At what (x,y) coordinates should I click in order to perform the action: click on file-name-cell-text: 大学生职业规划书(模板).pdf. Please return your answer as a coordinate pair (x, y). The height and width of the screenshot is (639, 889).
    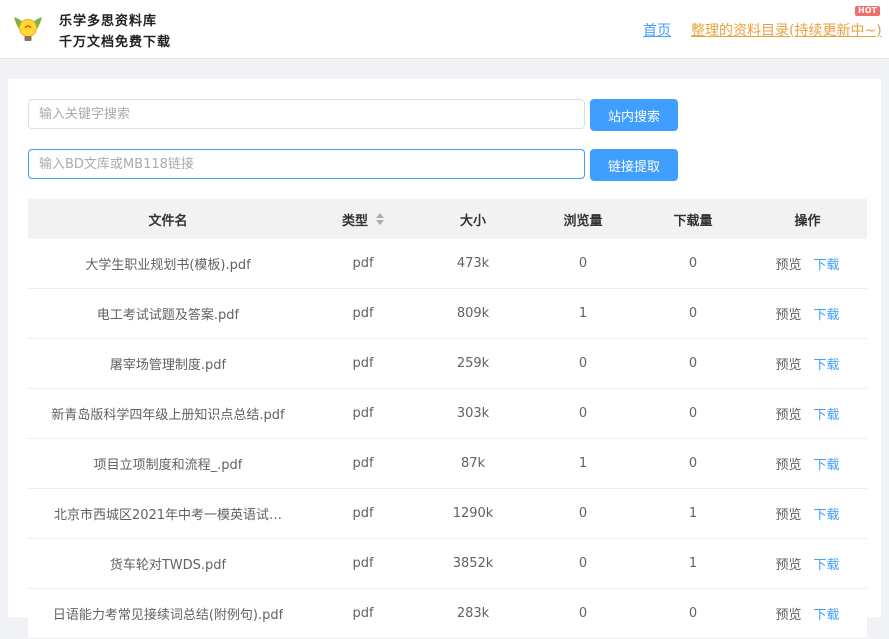
    Looking at the image, I should click on (168, 265).